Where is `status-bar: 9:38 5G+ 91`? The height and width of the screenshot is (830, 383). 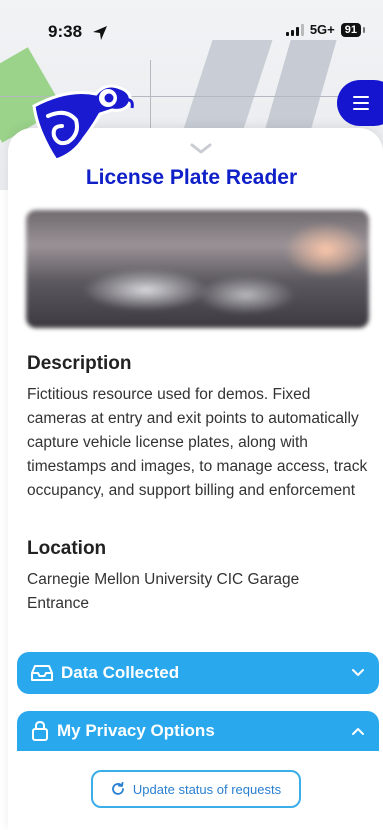
status-bar: 9:38 5G+ 91 is located at coordinates (191, 30).